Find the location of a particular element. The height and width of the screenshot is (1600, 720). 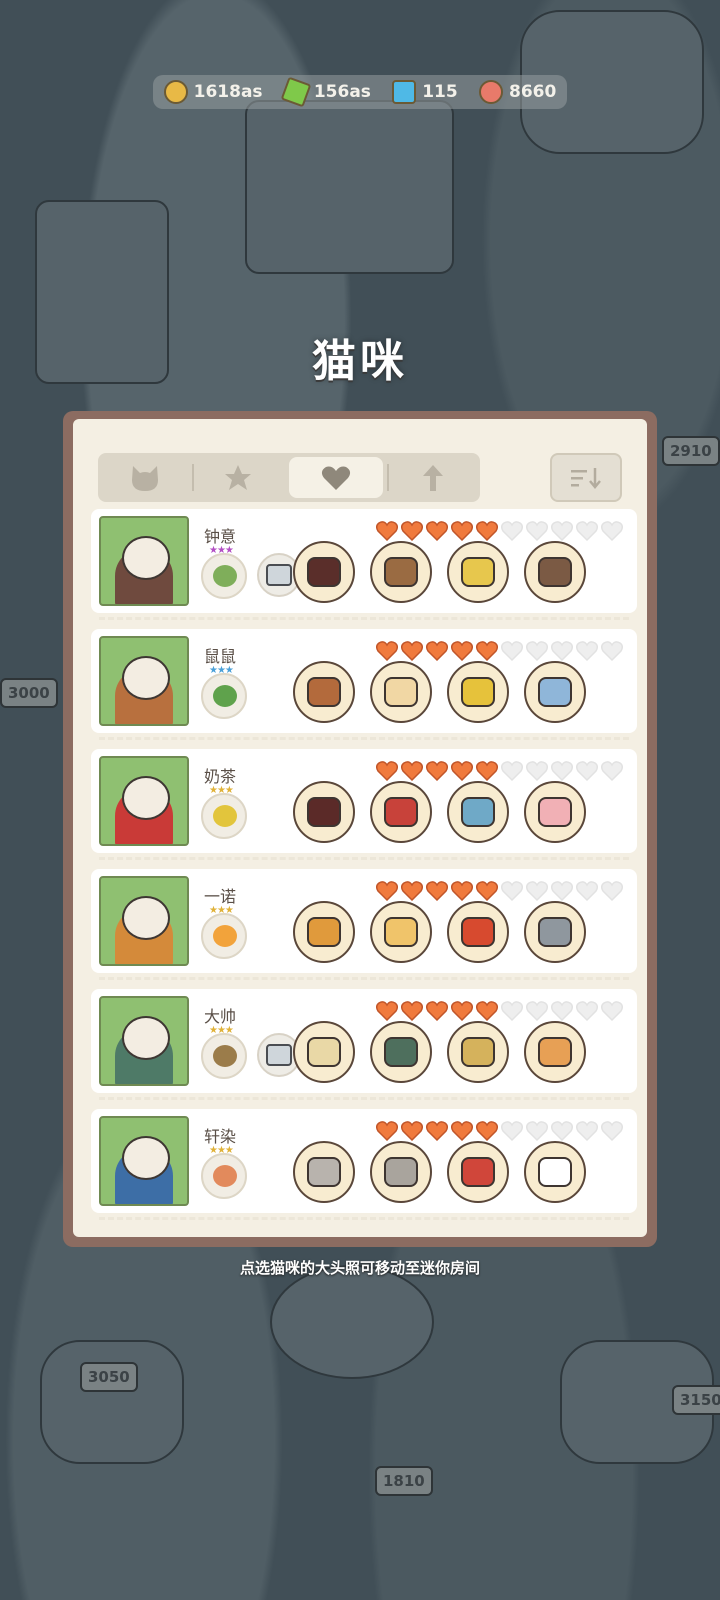

page-title: 猫咪 is located at coordinates (360, 361).